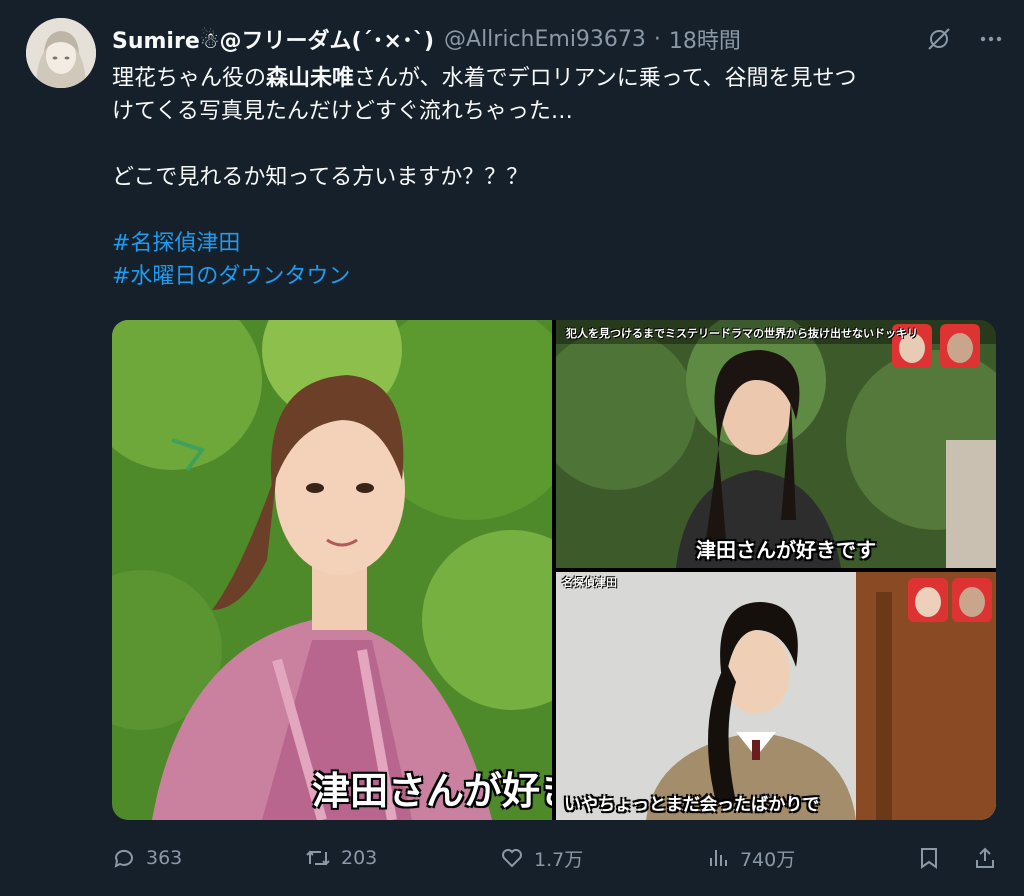 This screenshot has height=896, width=1024. What do you see at coordinates (786, 550) in the screenshot?
I see `top-right-subtitle: 津田さんが好きです` at bounding box center [786, 550].